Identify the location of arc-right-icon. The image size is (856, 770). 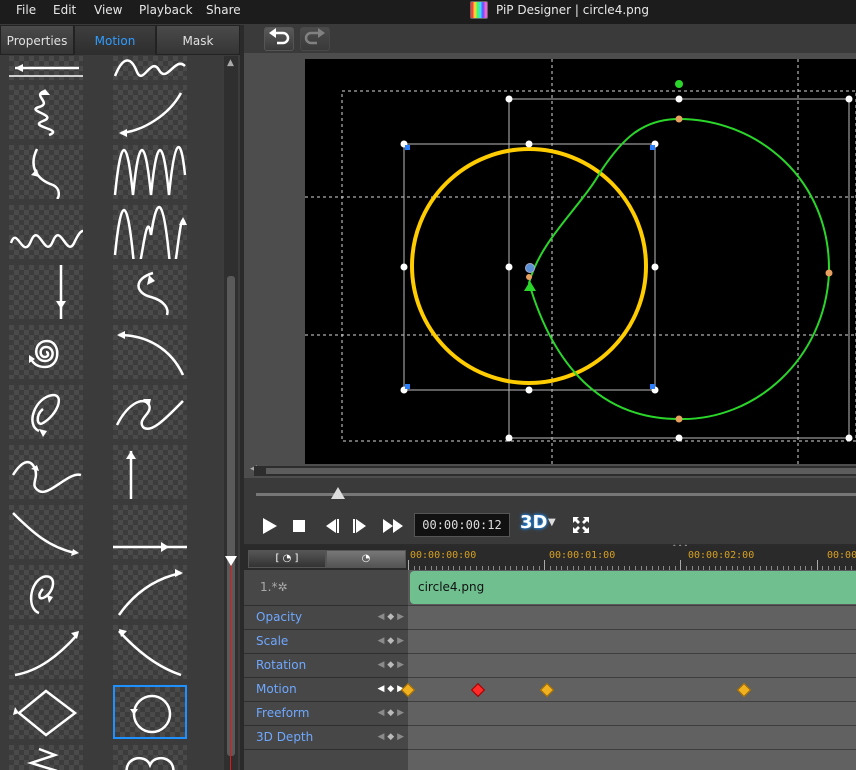
(151, 353).